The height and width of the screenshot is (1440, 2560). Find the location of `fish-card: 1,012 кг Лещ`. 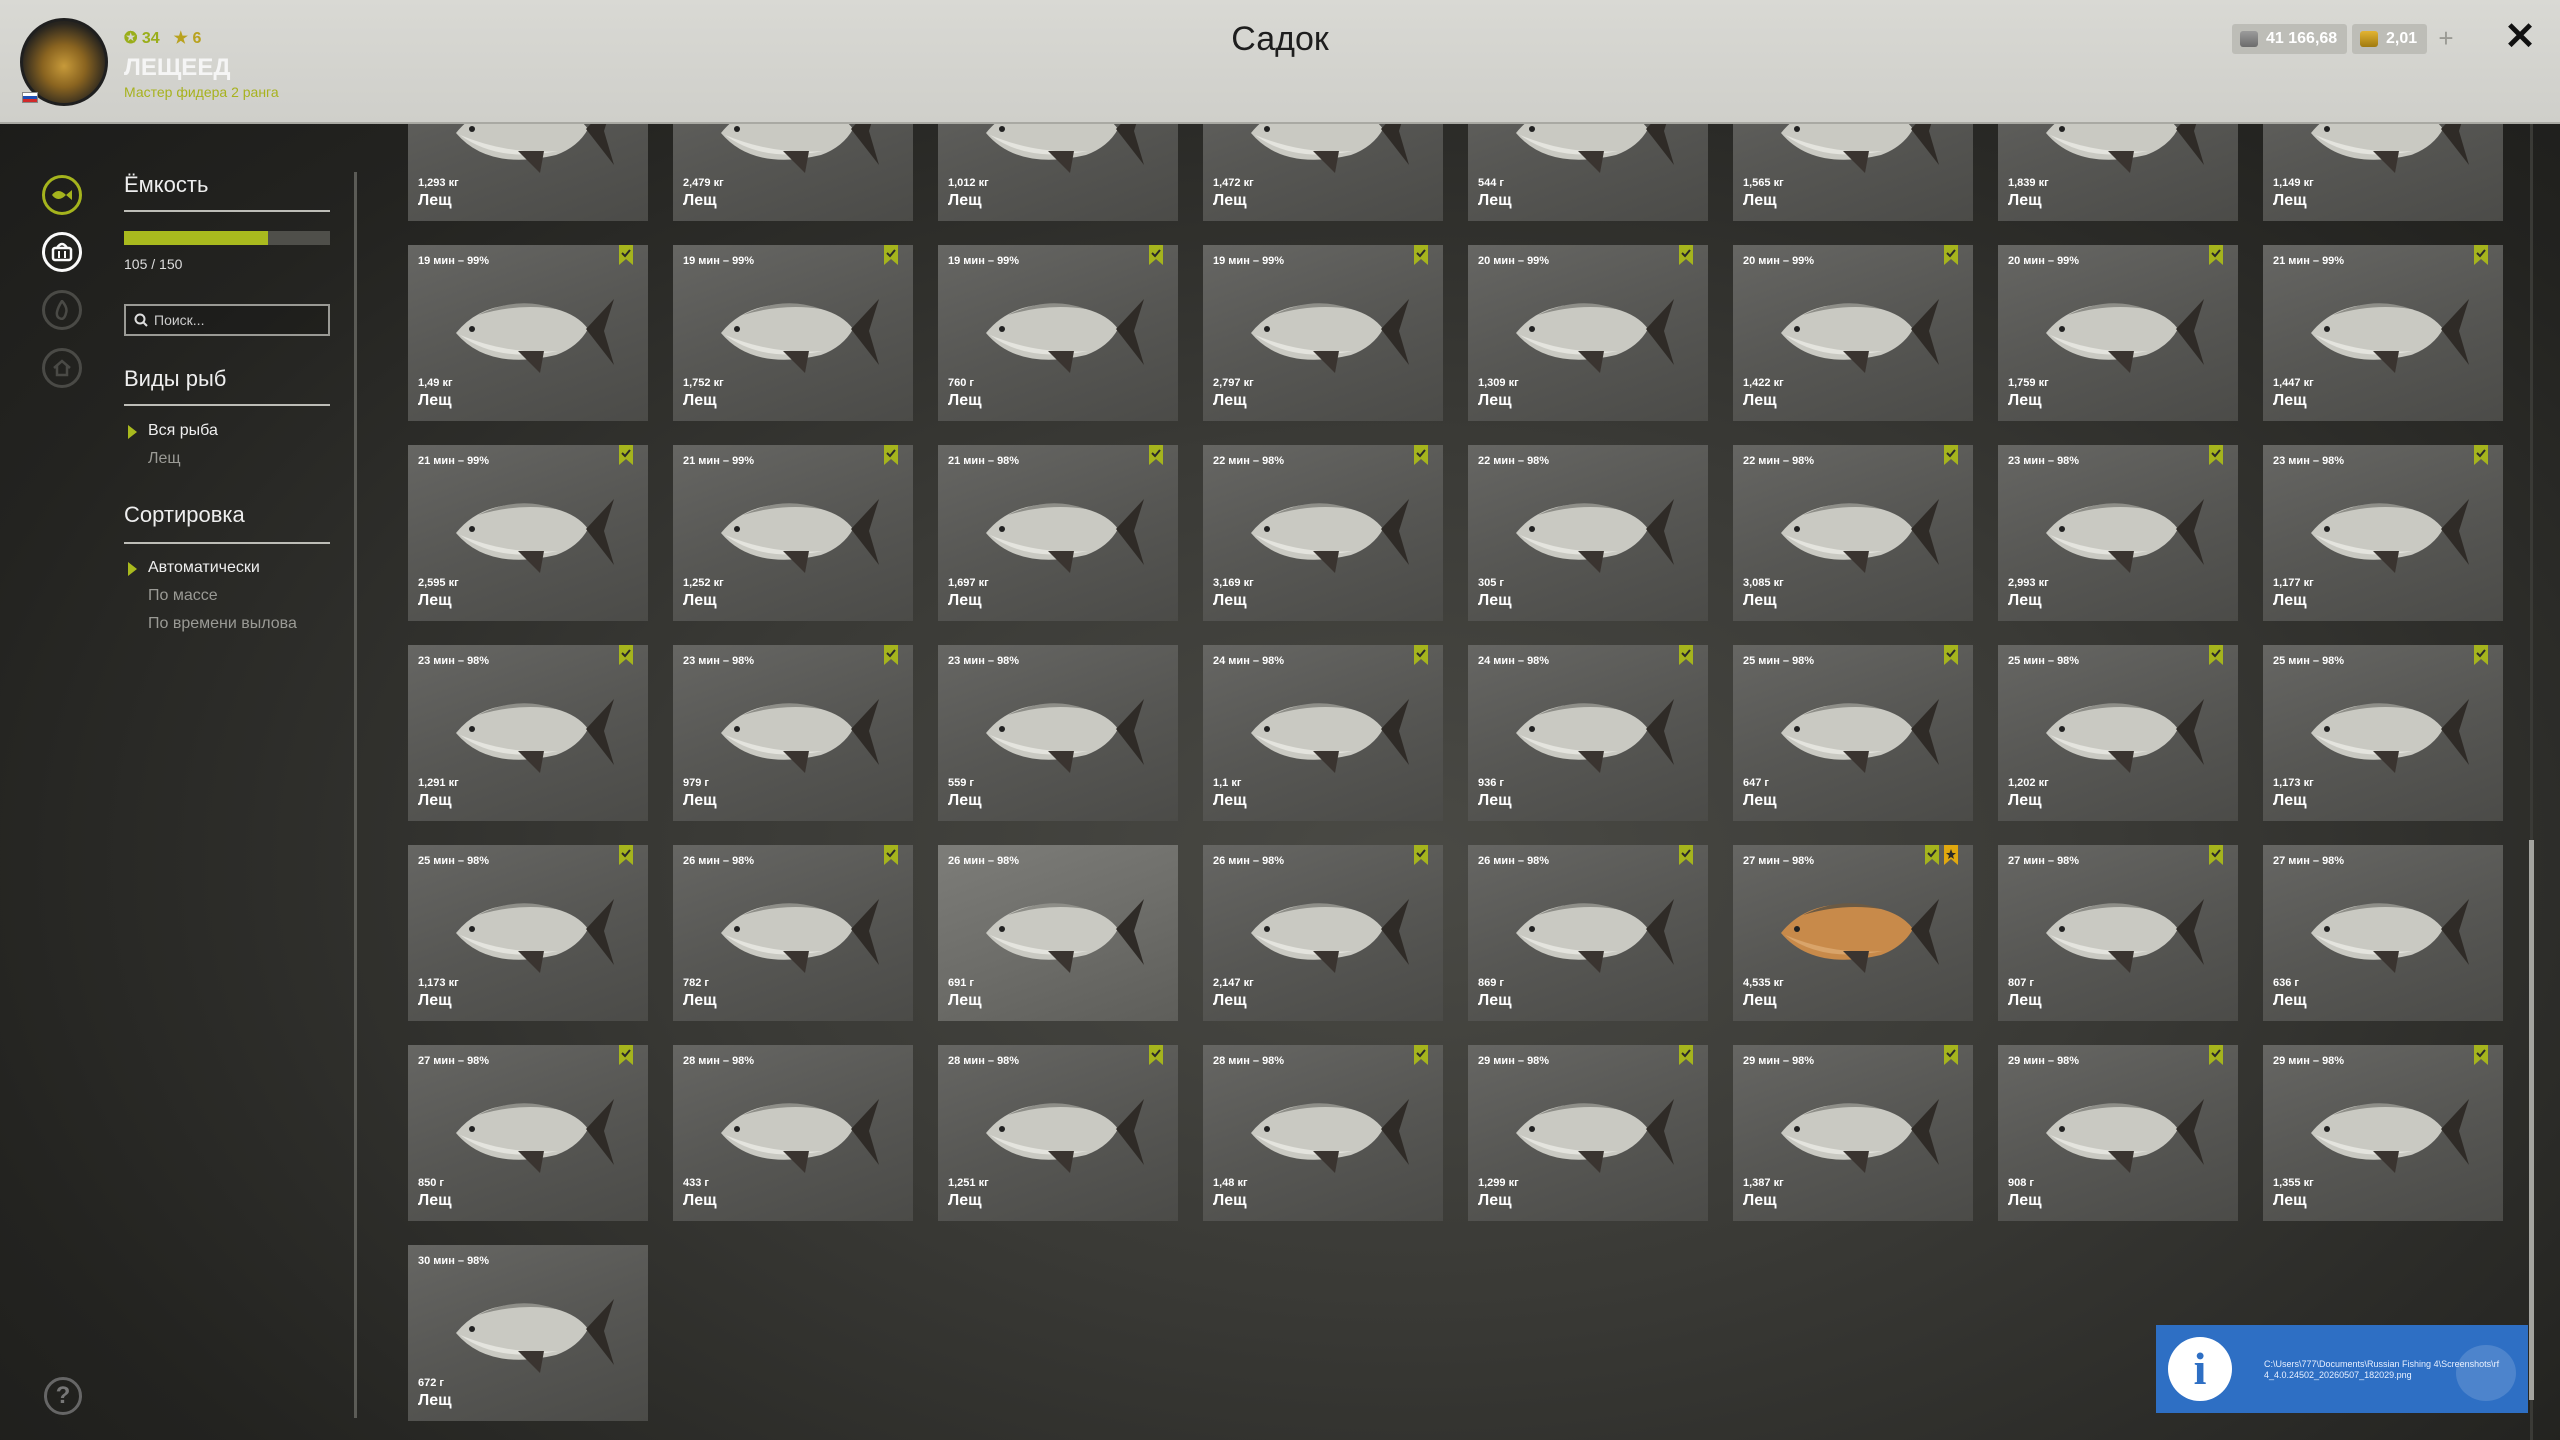

fish-card: 1,012 кг Лещ is located at coordinates (1058, 172).